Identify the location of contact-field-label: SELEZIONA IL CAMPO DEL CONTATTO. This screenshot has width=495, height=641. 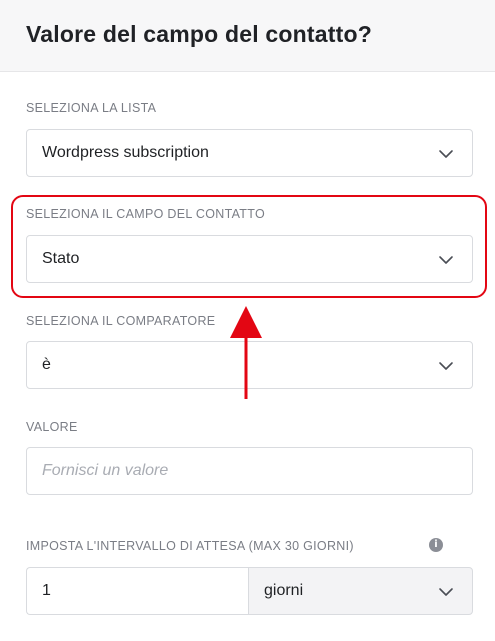
(145, 214).